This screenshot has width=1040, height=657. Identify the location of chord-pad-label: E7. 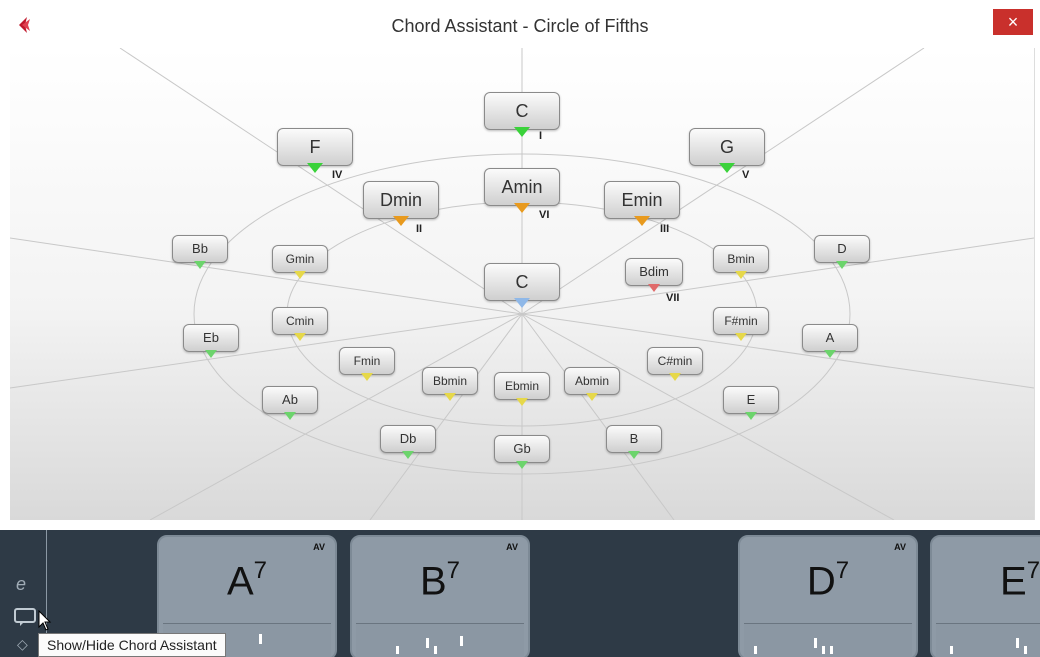
(1020, 580).